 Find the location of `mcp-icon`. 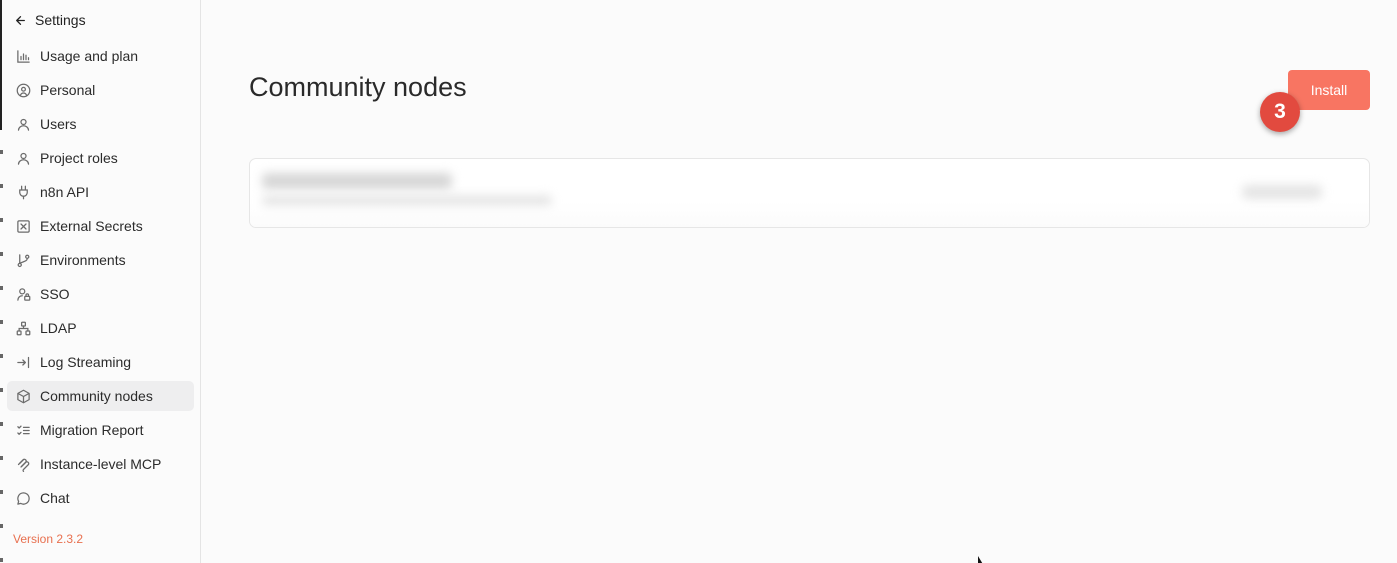

mcp-icon is located at coordinates (23, 464).